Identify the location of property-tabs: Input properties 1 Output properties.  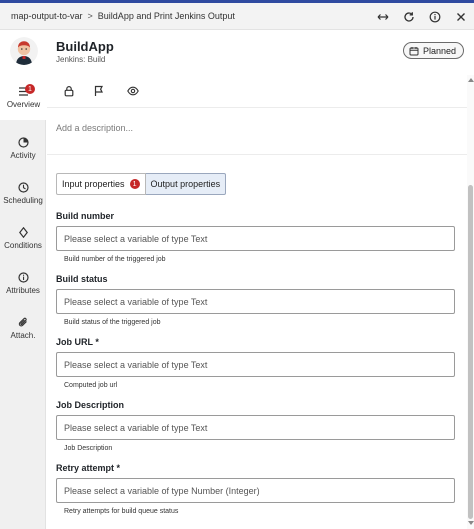
(141, 184).